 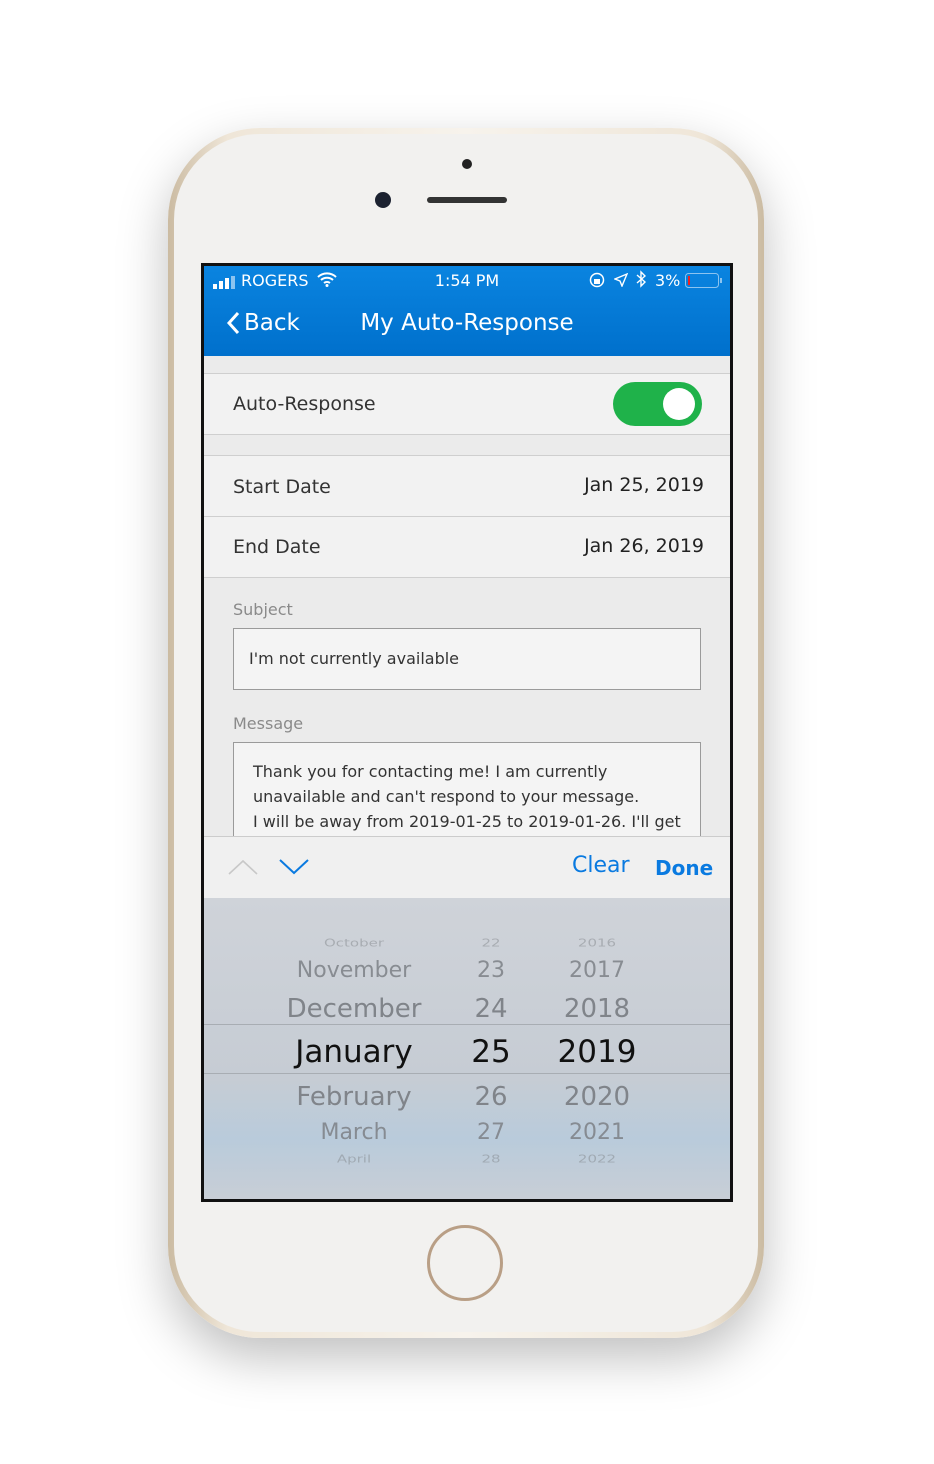 I want to click on subject-input: I'm not currently available, so click(x=467, y=659).